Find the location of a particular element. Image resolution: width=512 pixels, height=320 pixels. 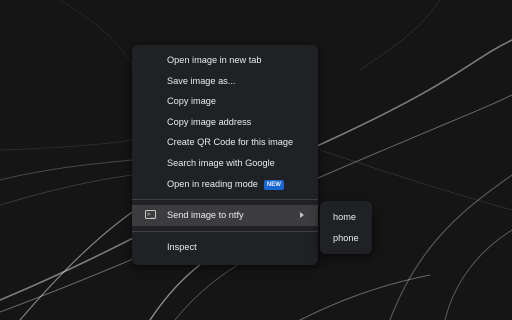

submenu-item-home: home is located at coordinates (346, 217).